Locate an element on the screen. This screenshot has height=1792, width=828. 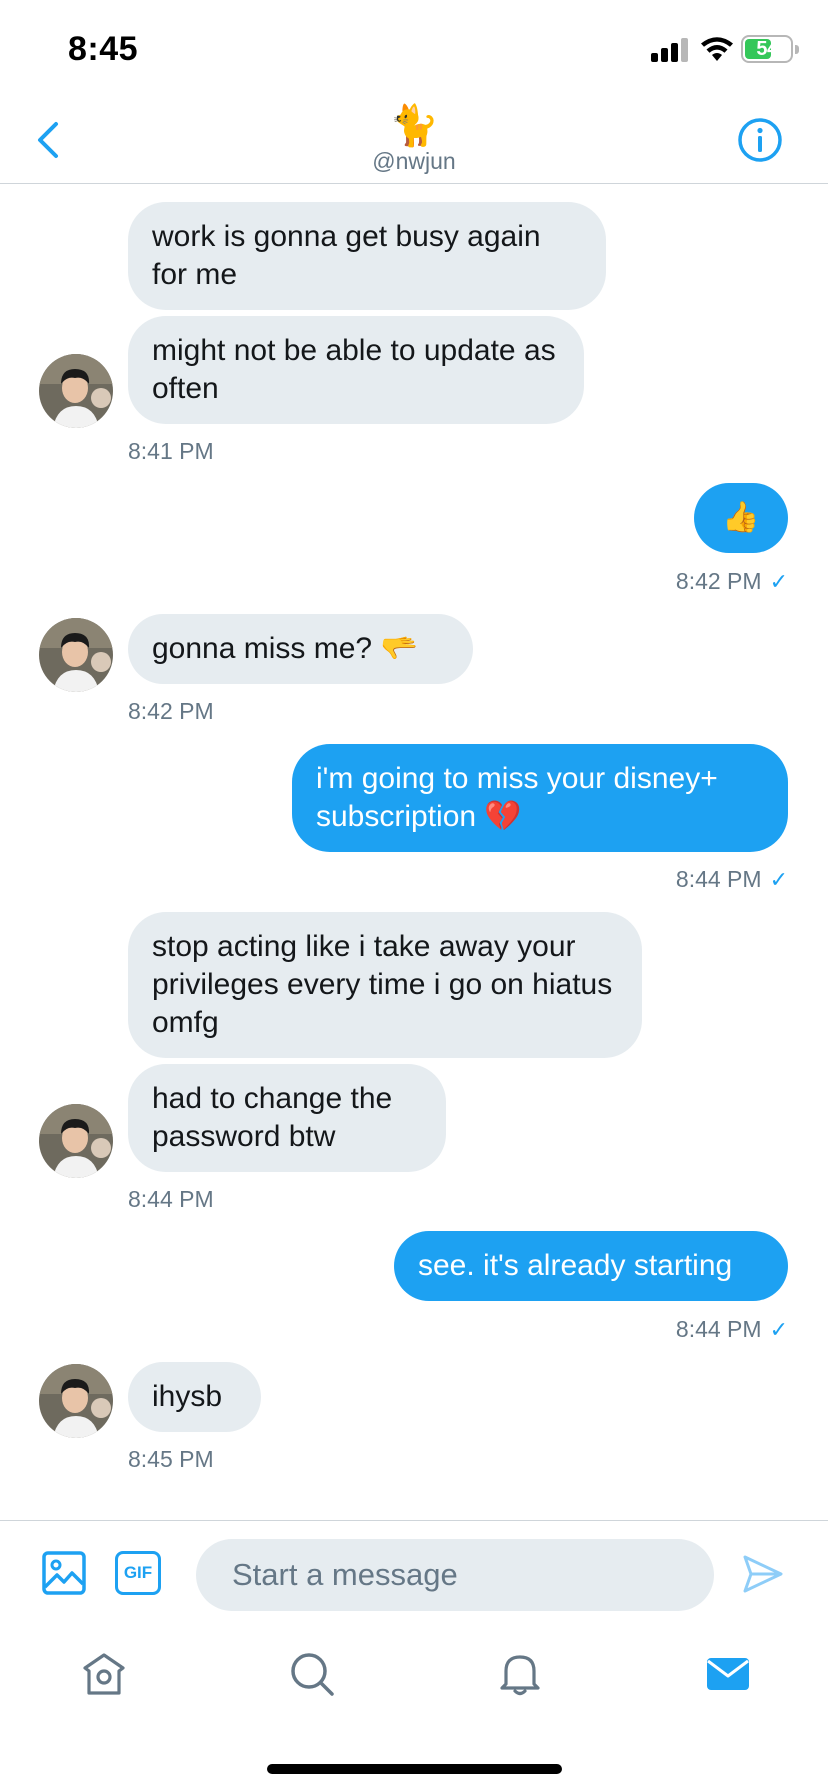
message-input-container is located at coordinates (455, 1575).